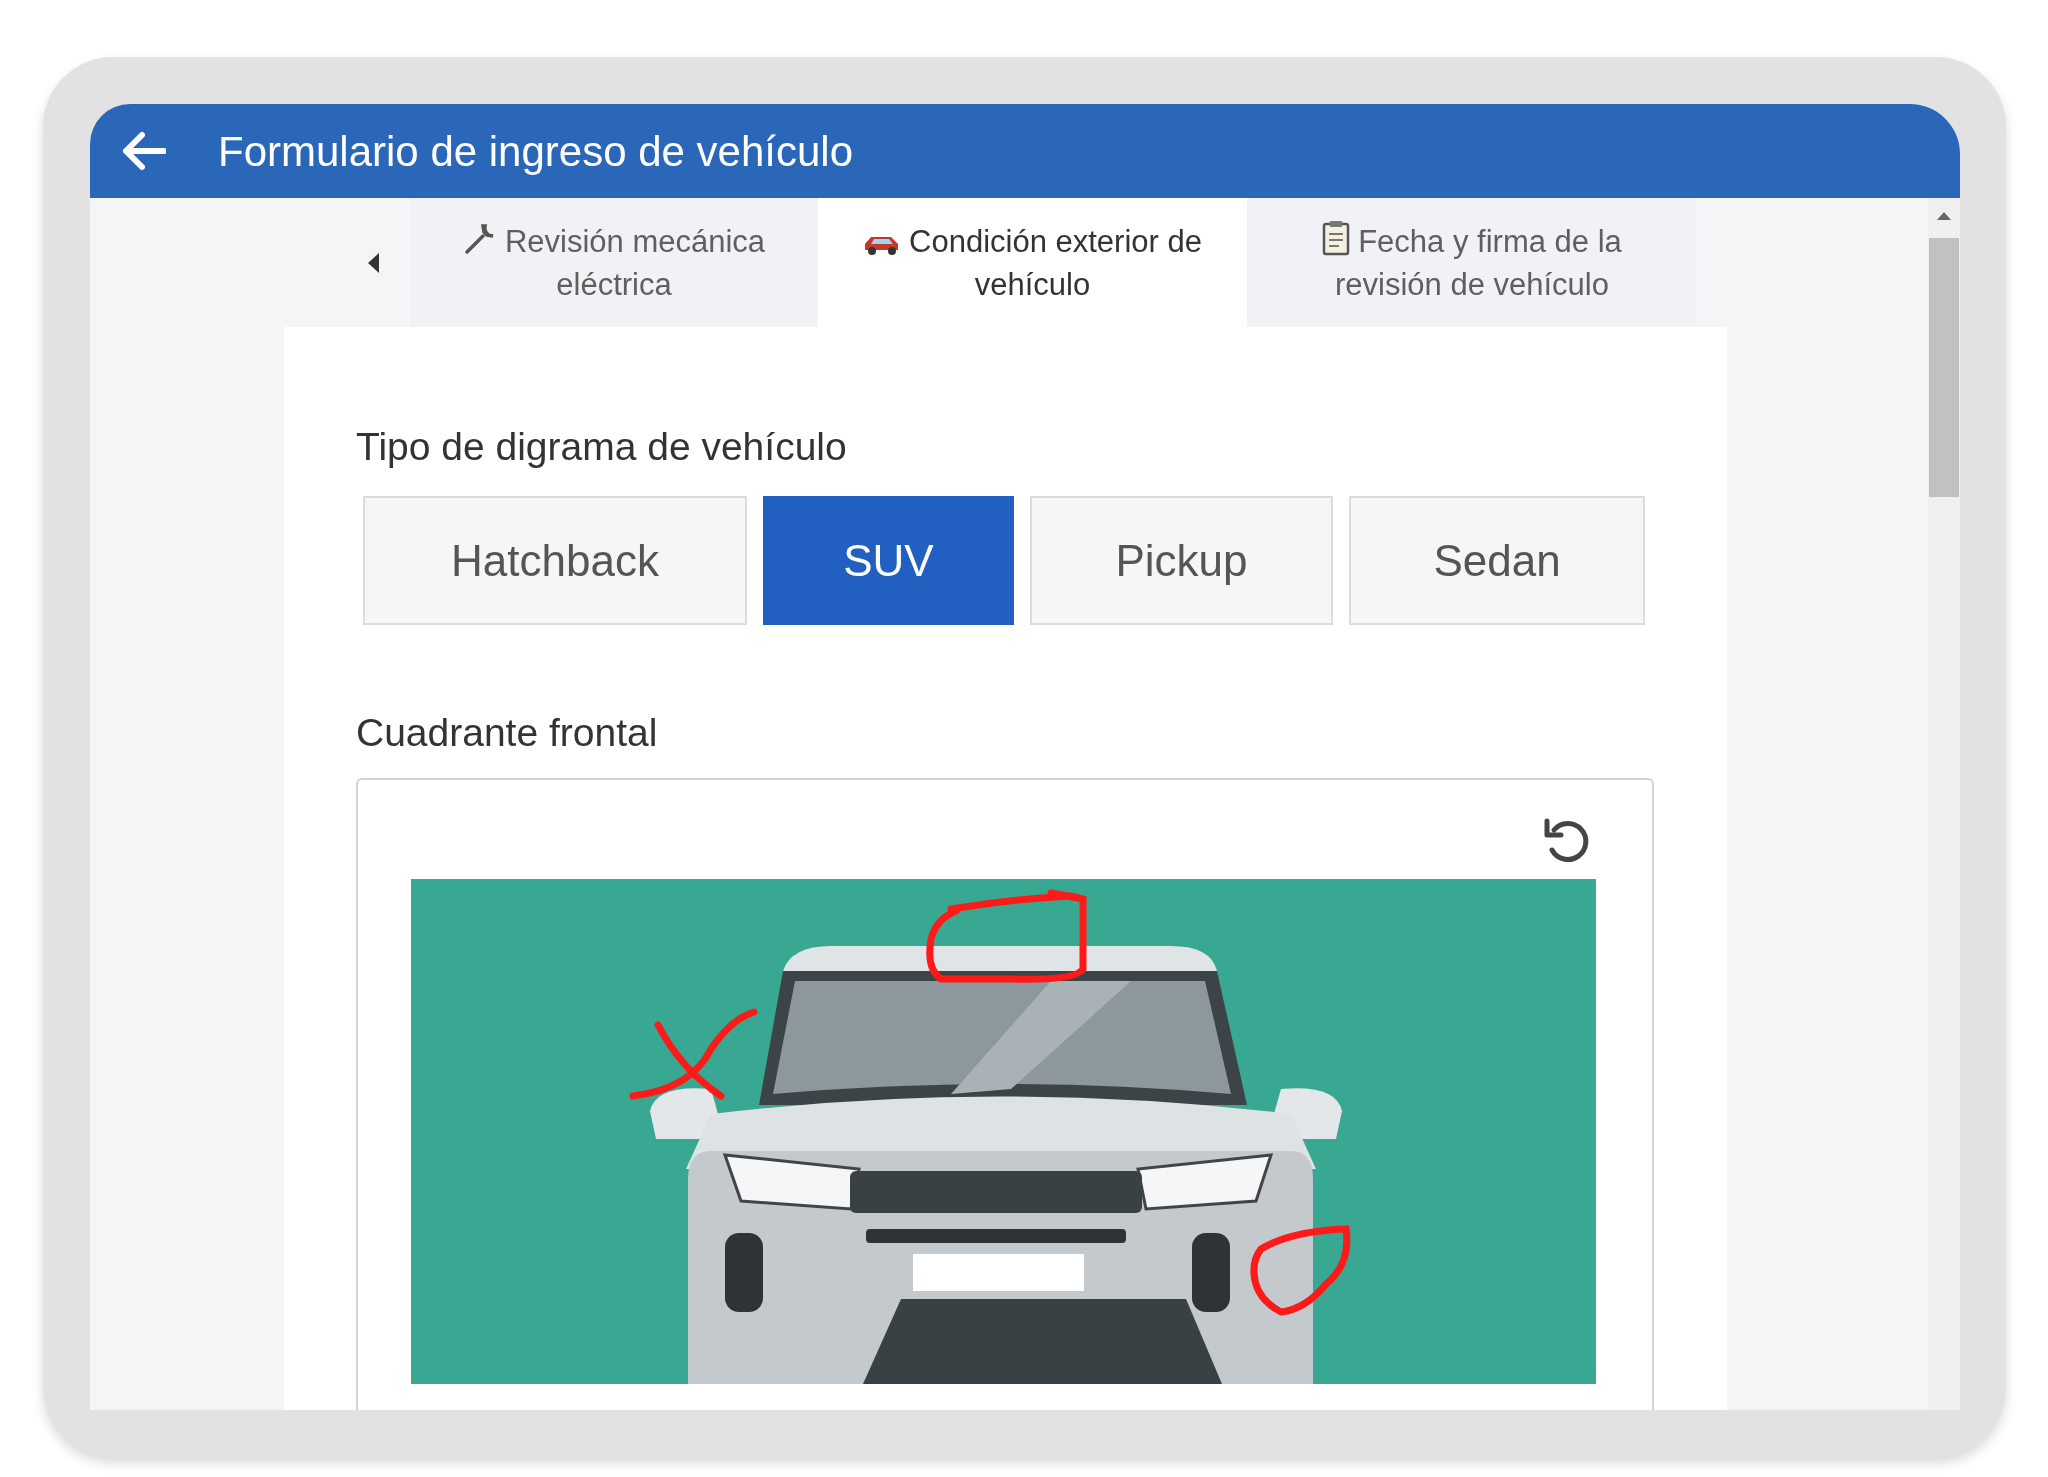 The height and width of the screenshot is (1477, 2048). Describe the element at coordinates (1336, 237) in the screenshot. I see `clipboard-icon` at that location.